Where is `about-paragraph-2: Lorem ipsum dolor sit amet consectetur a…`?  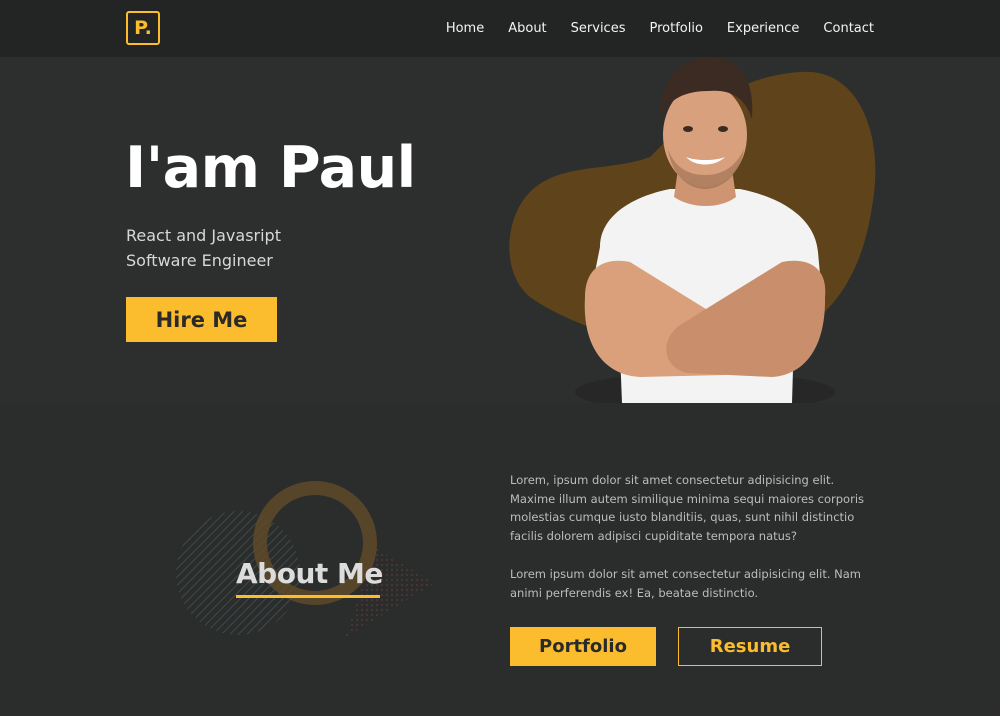 about-paragraph-2: Lorem ipsum dolor sit amet consectetur a… is located at coordinates (685, 583).